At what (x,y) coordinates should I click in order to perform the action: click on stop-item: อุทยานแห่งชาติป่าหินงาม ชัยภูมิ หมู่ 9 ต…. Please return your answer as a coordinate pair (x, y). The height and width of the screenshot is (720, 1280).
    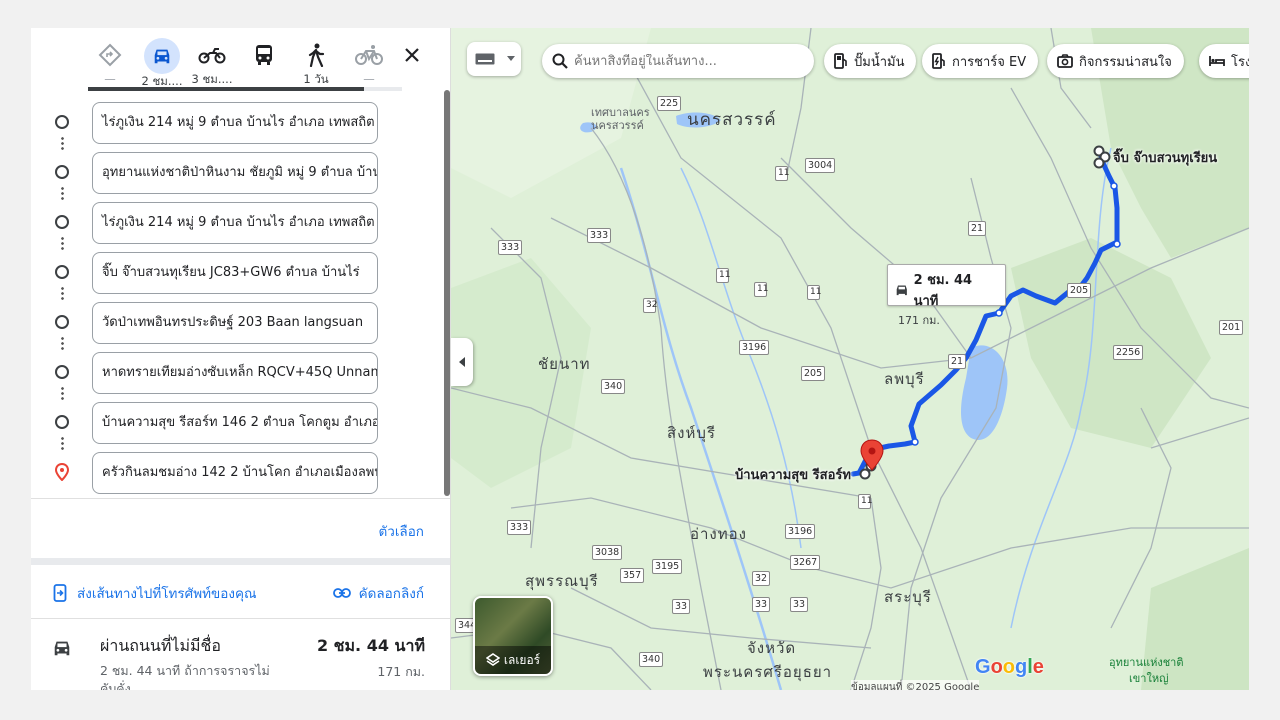
    Looking at the image, I should click on (240, 176).